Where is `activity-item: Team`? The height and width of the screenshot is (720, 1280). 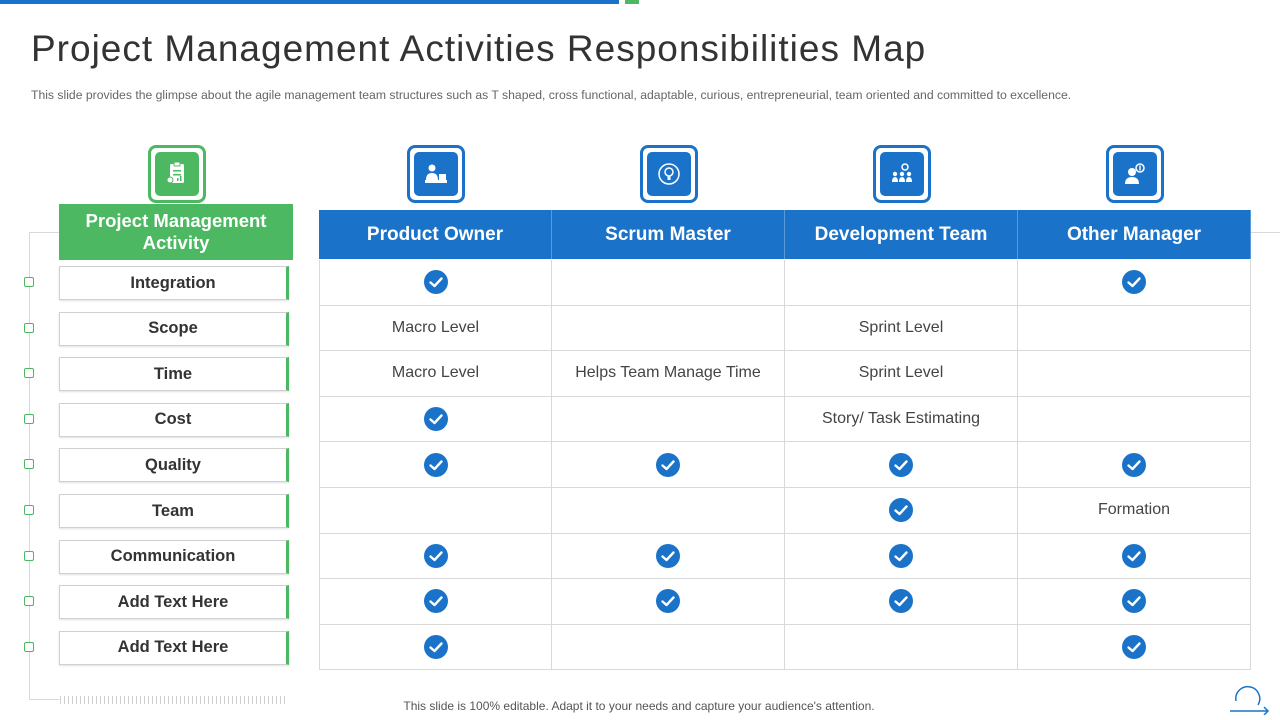
activity-item: Team is located at coordinates (174, 511).